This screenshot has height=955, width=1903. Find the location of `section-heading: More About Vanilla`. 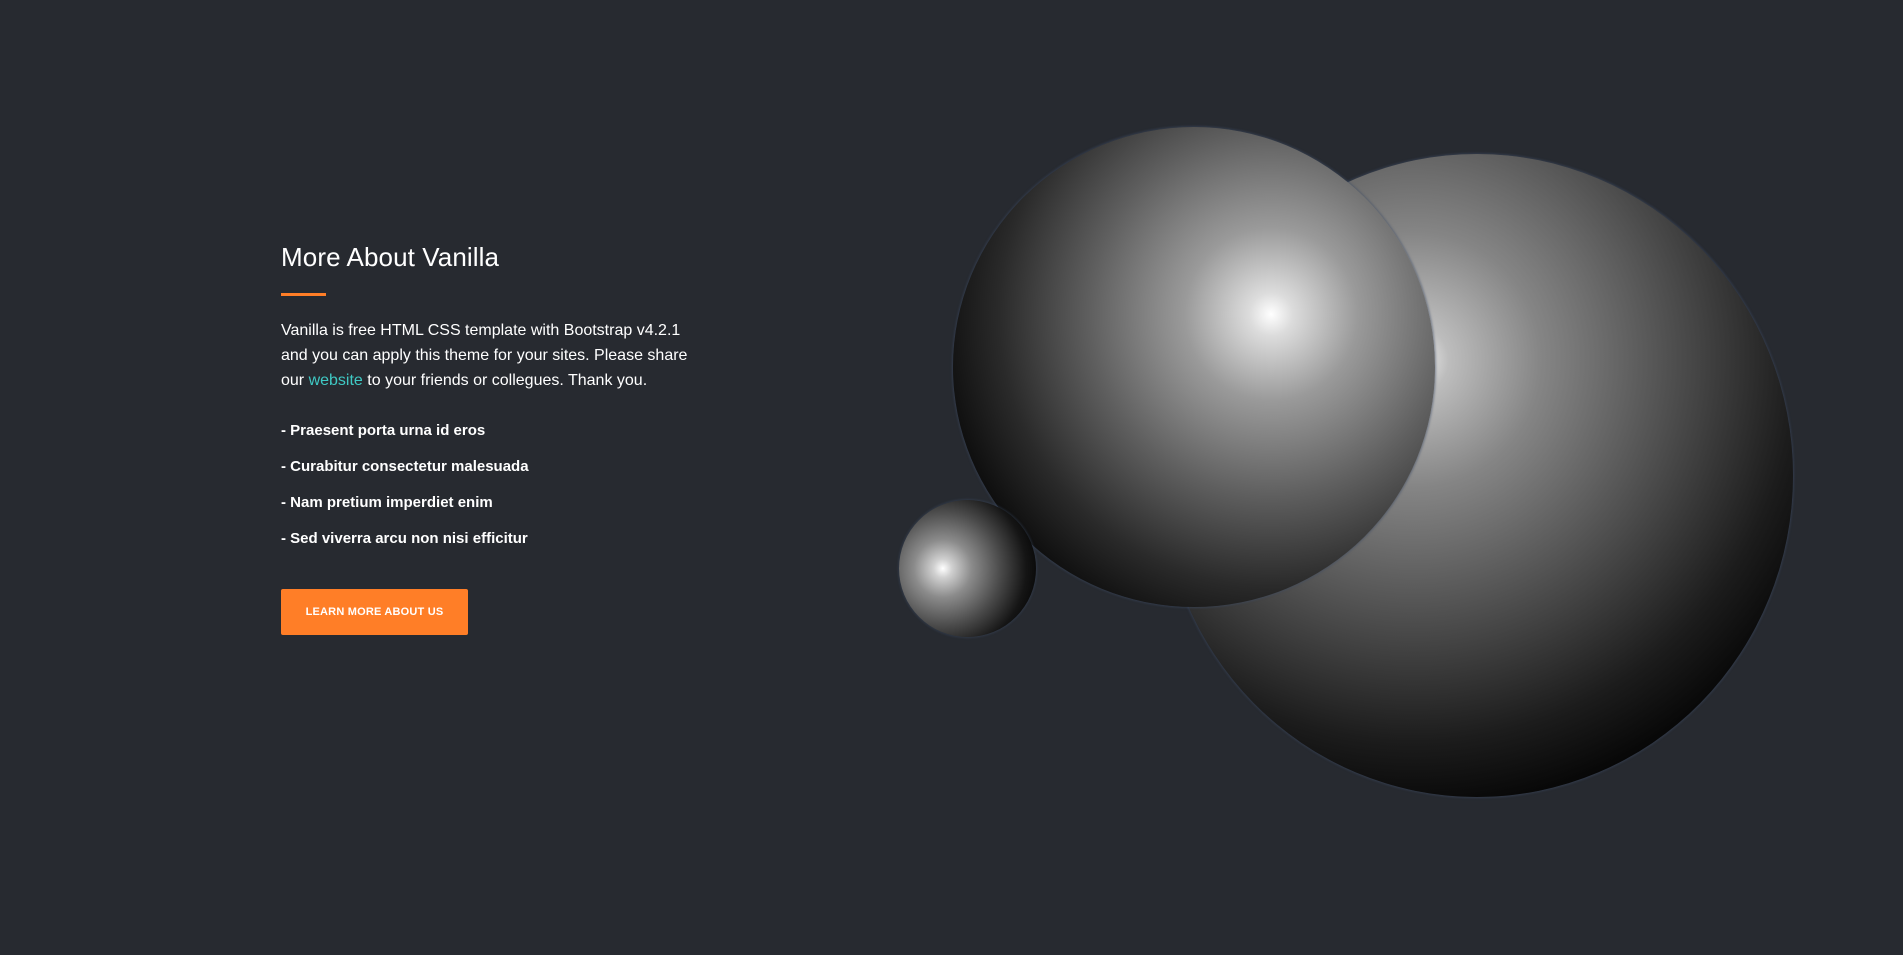

section-heading: More About Vanilla is located at coordinates (390, 257).